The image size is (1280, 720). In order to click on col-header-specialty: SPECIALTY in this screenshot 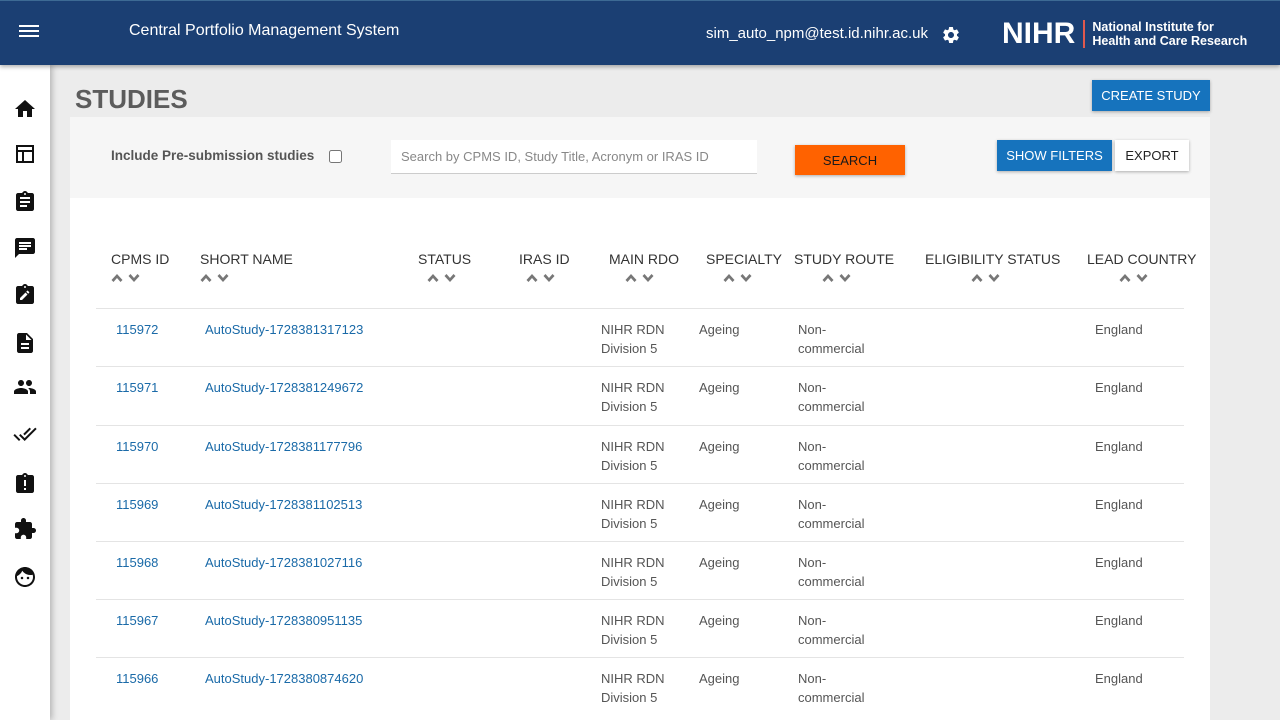, I will do `click(744, 259)`.